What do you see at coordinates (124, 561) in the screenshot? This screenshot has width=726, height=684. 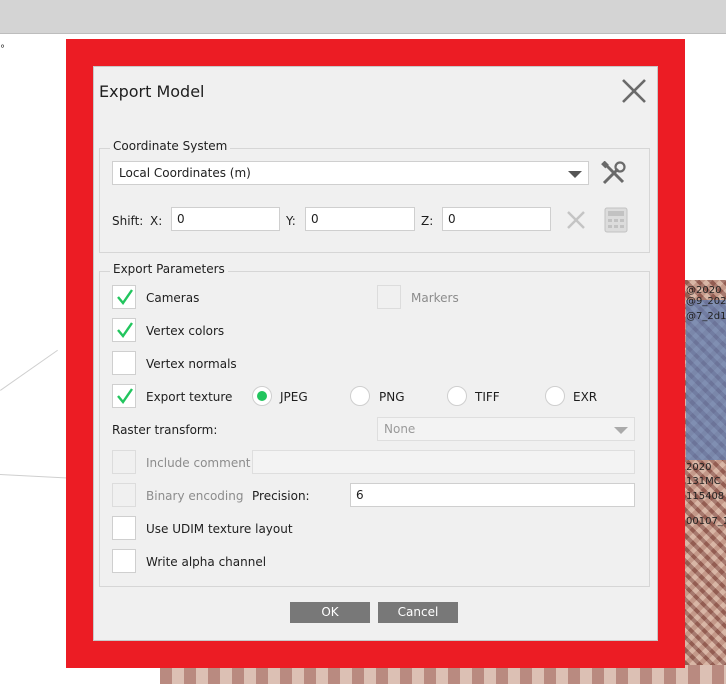 I see `write-alpha-checkbox` at bounding box center [124, 561].